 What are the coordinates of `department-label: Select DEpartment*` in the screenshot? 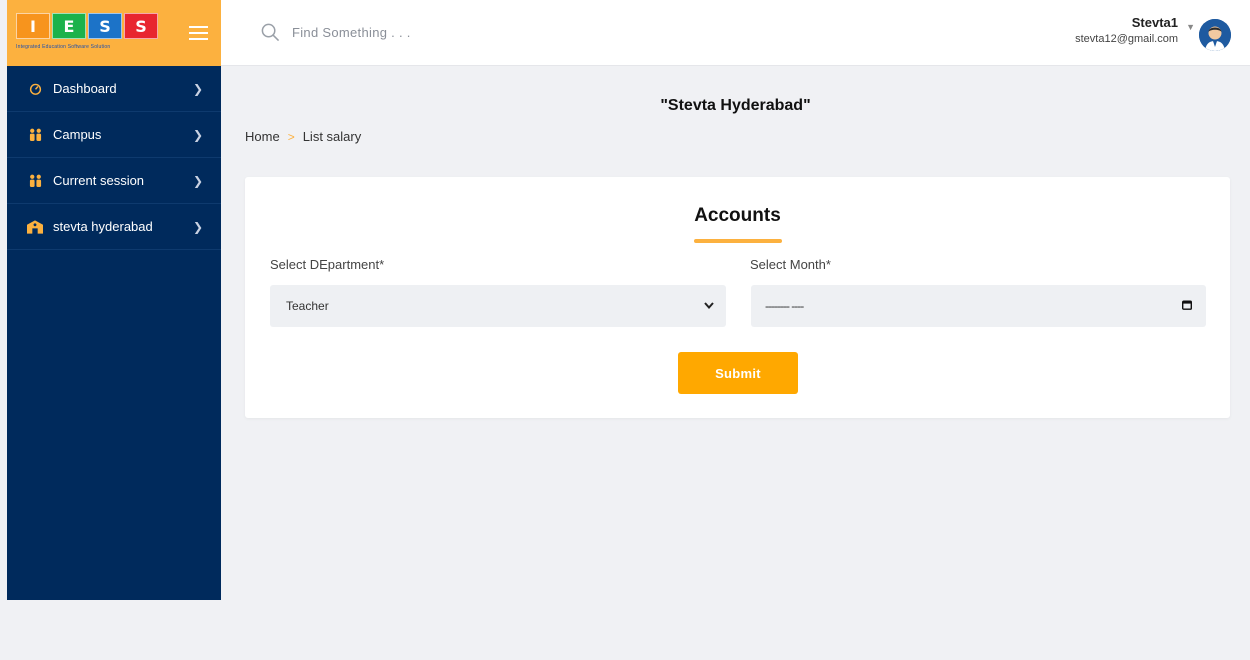 It's located at (327, 264).